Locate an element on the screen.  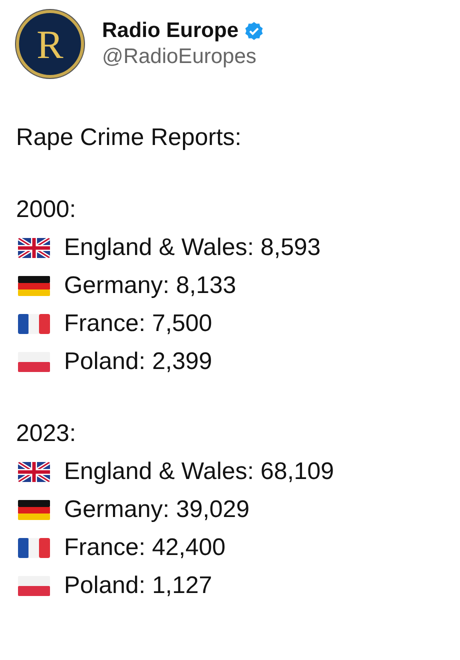
account-name: Radio Europe is located at coordinates (170, 31).